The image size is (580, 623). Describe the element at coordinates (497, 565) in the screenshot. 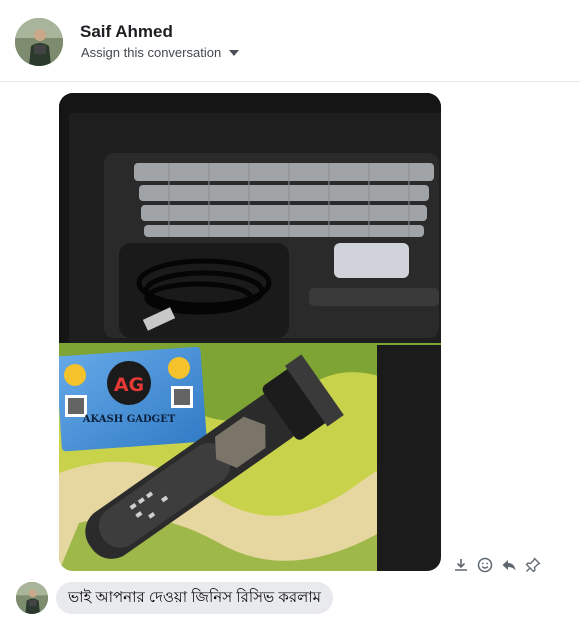

I see `message-actions` at that location.